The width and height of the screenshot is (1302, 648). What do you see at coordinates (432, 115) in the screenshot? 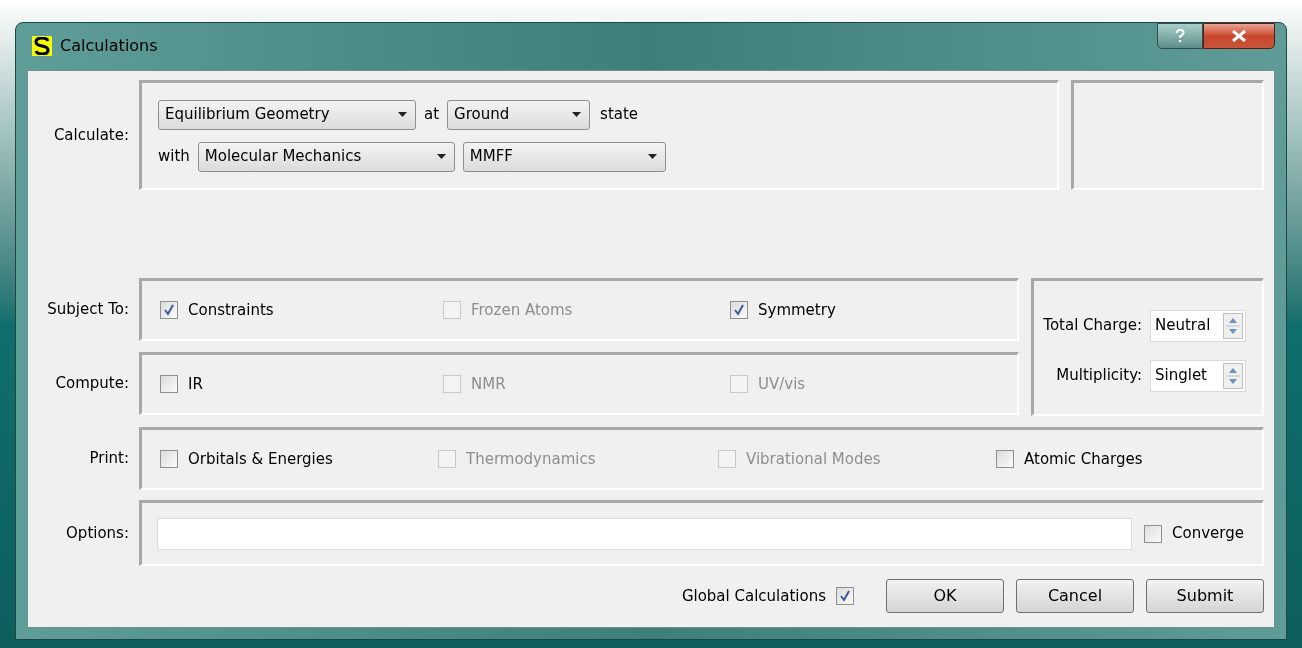
I see `connector-text: at` at bounding box center [432, 115].